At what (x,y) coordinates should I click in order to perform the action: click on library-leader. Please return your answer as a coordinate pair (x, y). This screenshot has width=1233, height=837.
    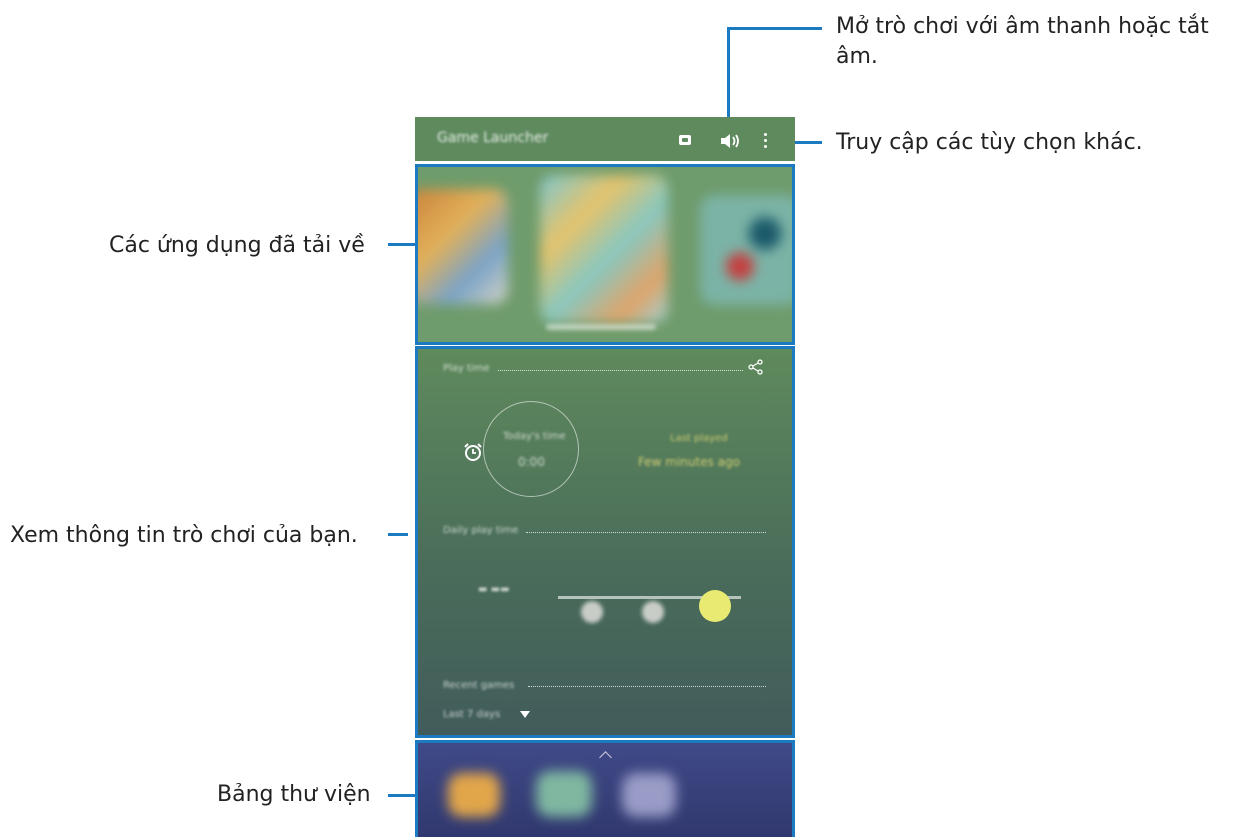
    Looking at the image, I should click on (403, 795).